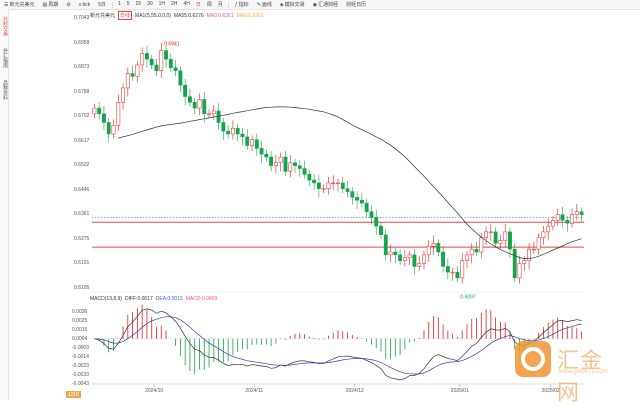  I want to click on period-tab-1h: 1H, so click(162, 4).